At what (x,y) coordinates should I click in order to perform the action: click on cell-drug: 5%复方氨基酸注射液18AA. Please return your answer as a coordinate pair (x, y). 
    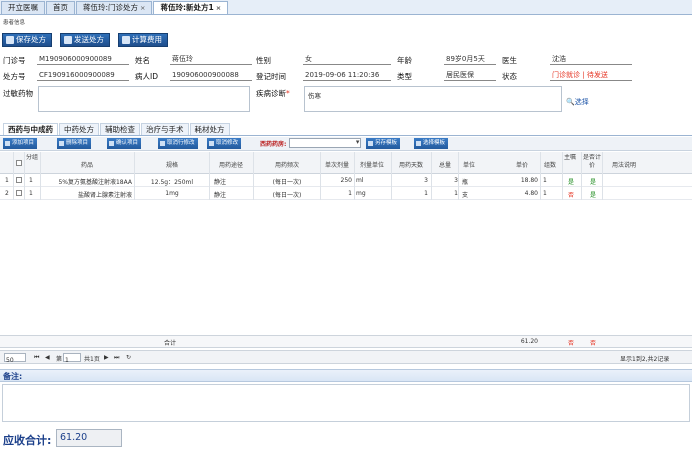
    Looking at the image, I should click on (87, 181).